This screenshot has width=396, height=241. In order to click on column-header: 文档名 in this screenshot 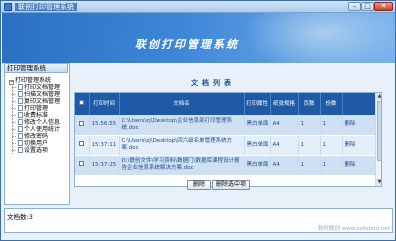, I will do `click(182, 104)`.